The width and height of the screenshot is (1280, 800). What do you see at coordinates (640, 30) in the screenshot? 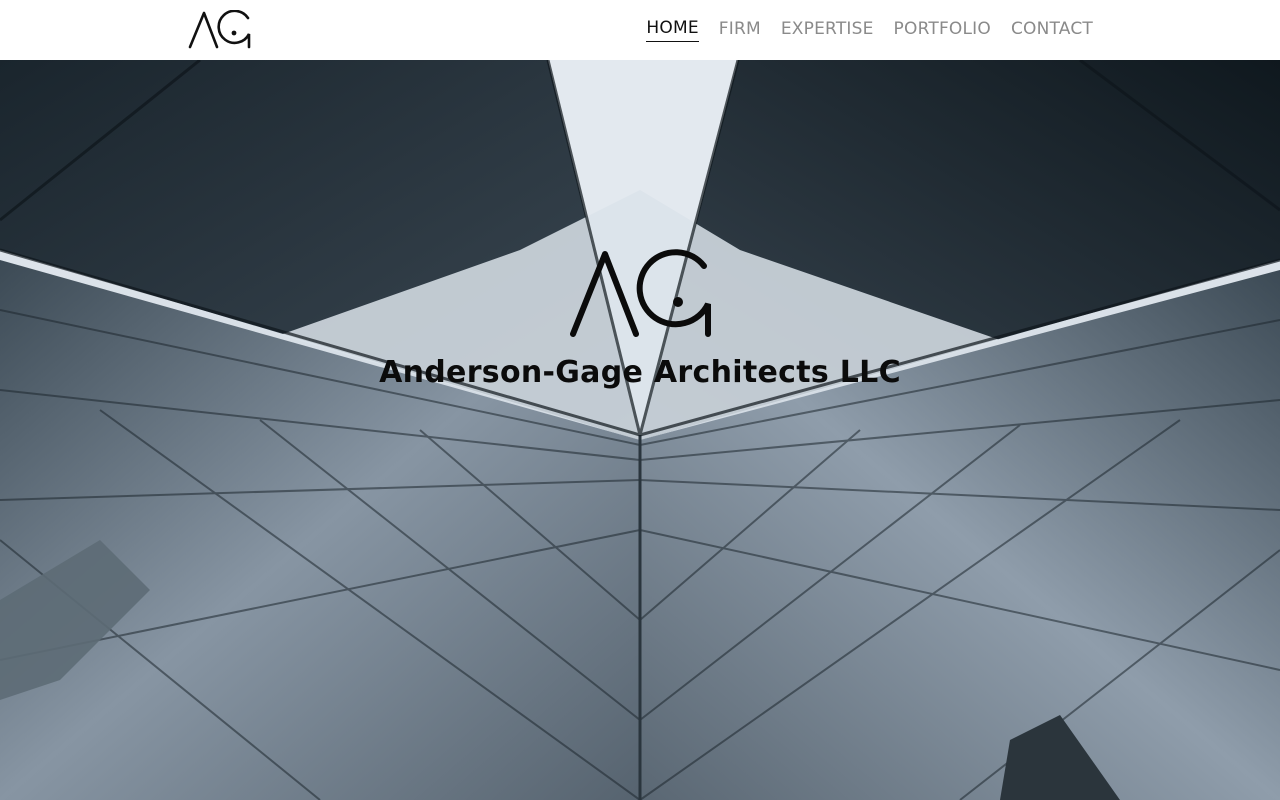
I see `site-header: HOME FIRM EXPERTISE PORTFOLIO CONTACT` at bounding box center [640, 30].